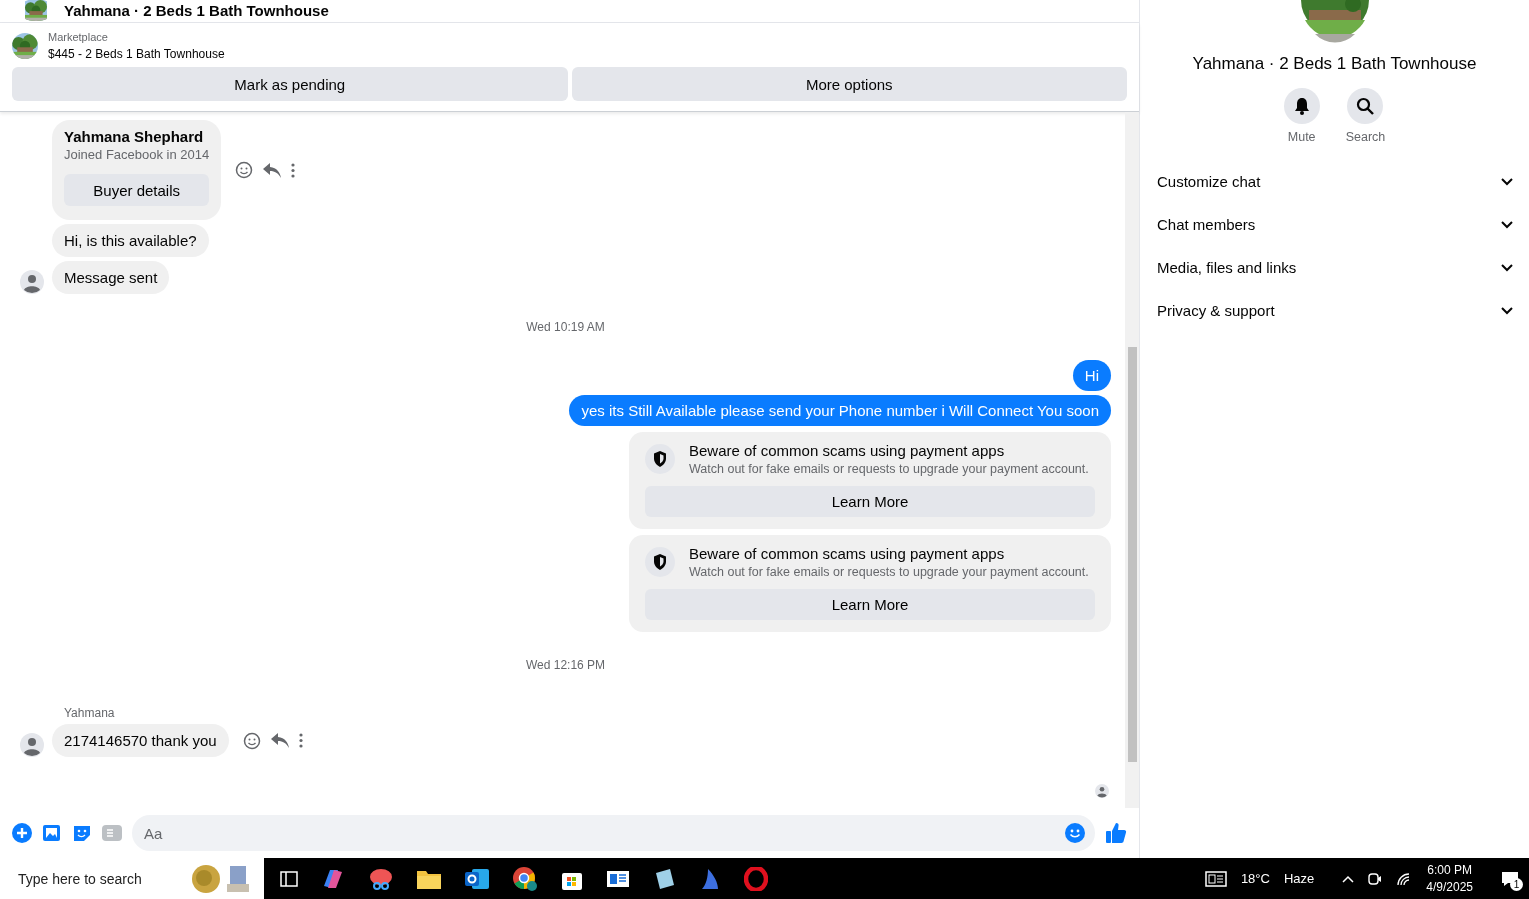  What do you see at coordinates (1091, 375) in the screenshot?
I see `sent-message-bubble: Hi` at bounding box center [1091, 375].